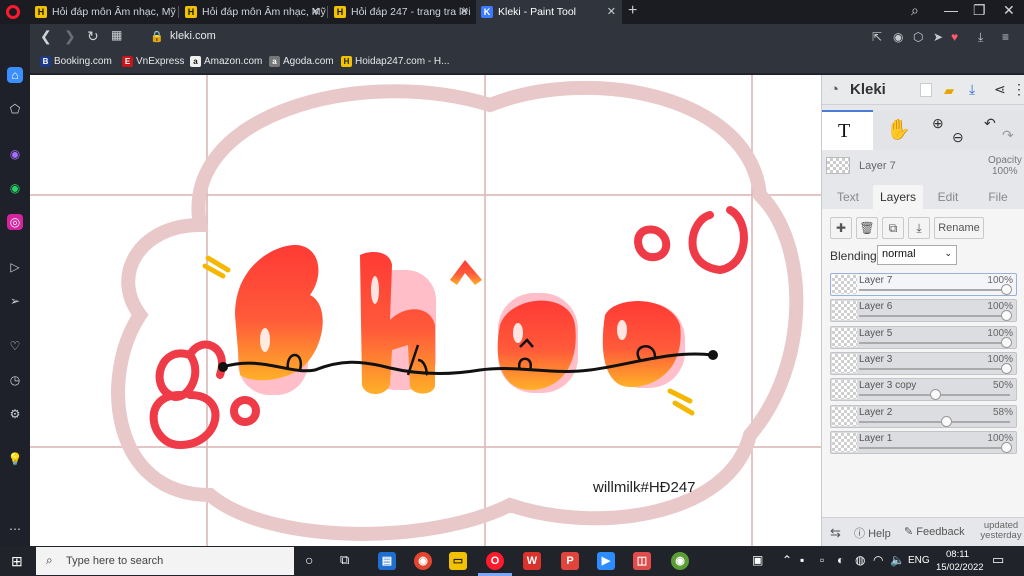 This screenshot has width=1024, height=576. Describe the element at coordinates (15, 459) in the screenshot. I see `tips-icon: 💡` at that location.